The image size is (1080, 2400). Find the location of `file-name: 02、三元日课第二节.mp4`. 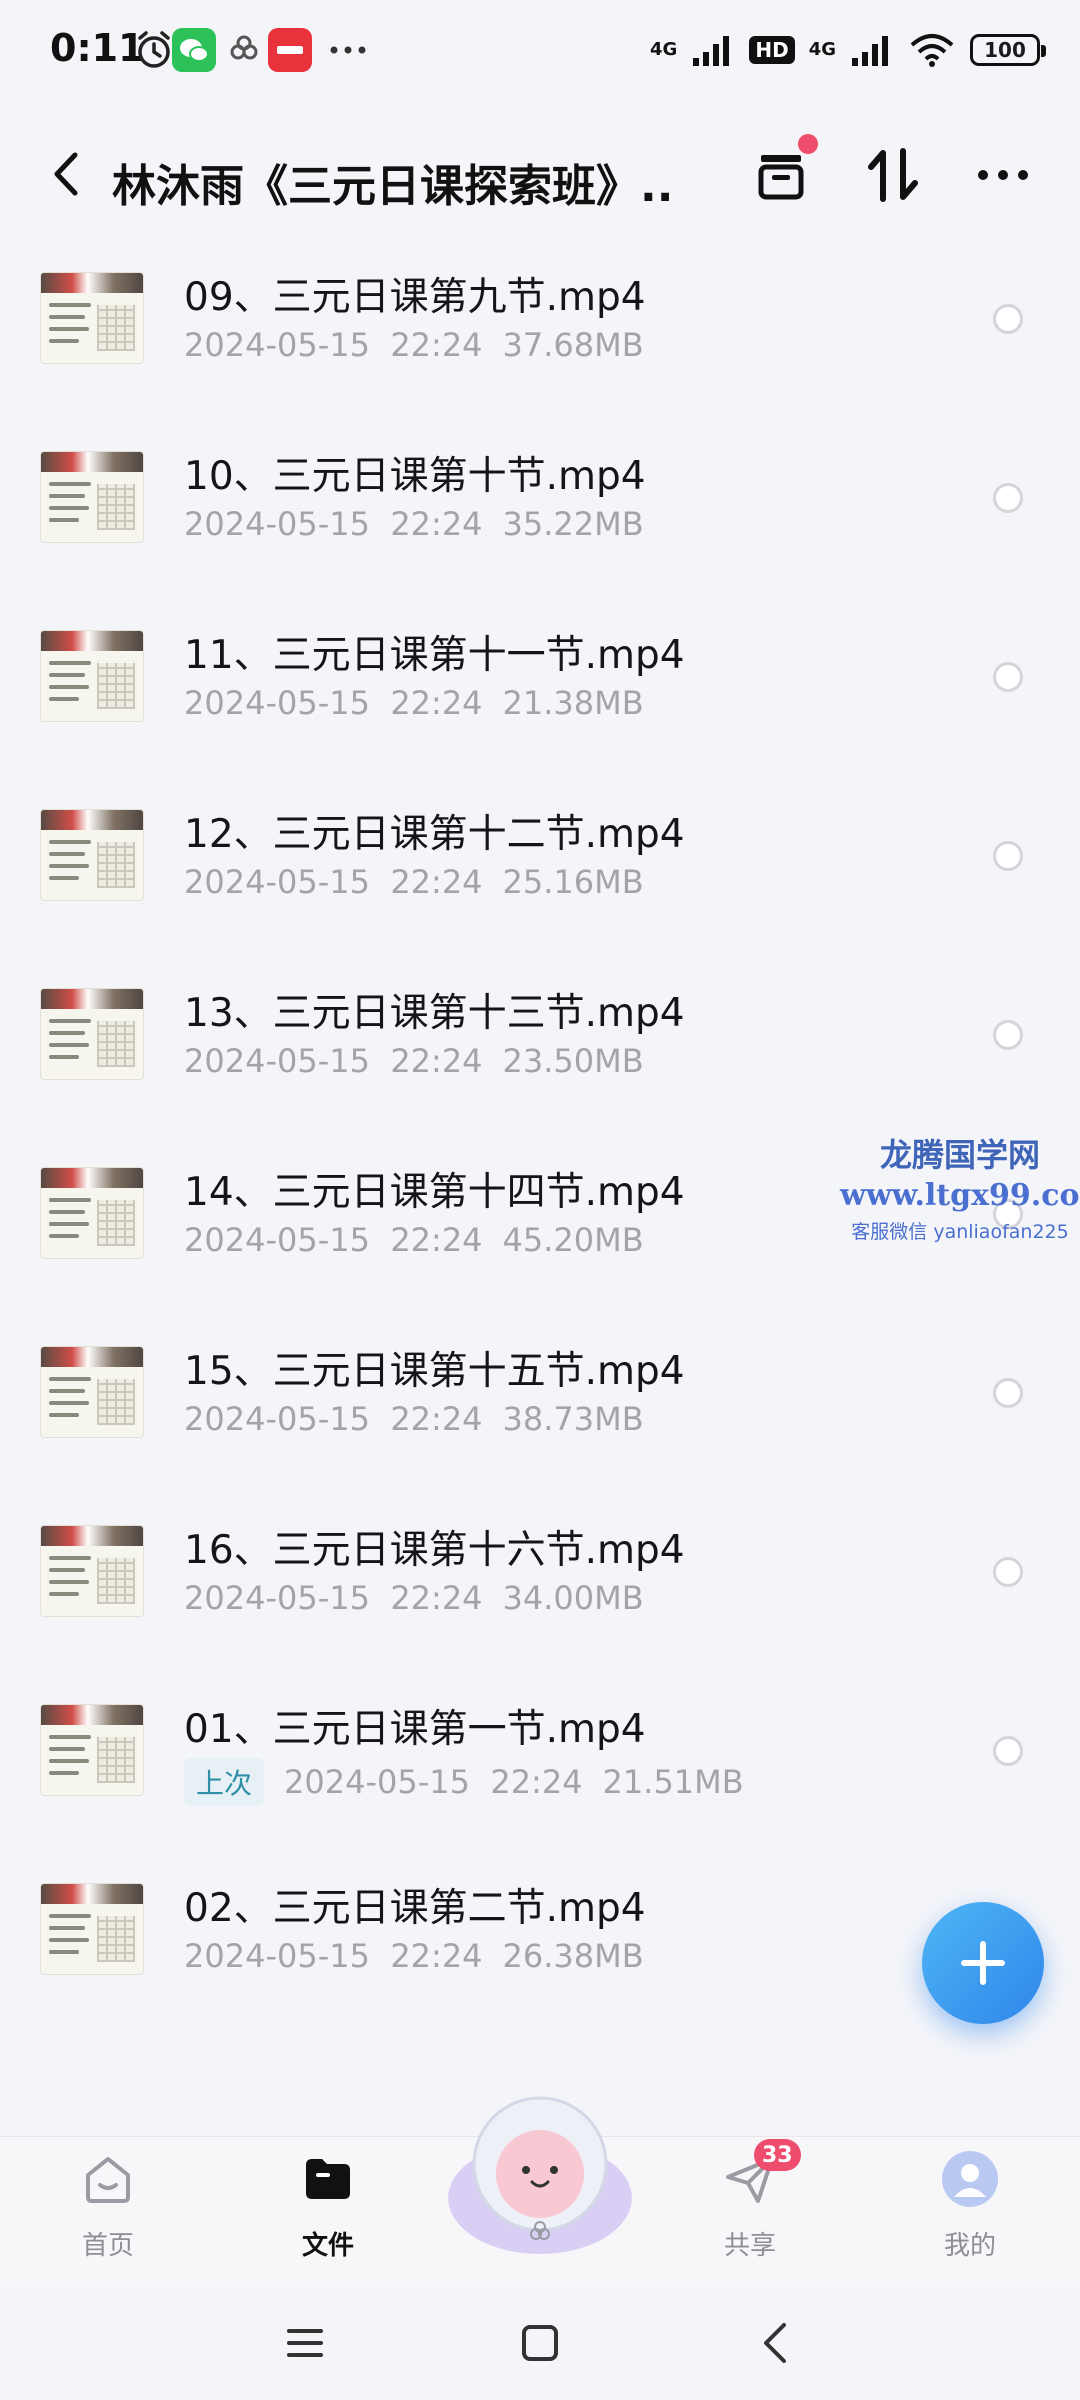

file-name: 02、三元日课第二节.mp4 is located at coordinates (415, 1908).